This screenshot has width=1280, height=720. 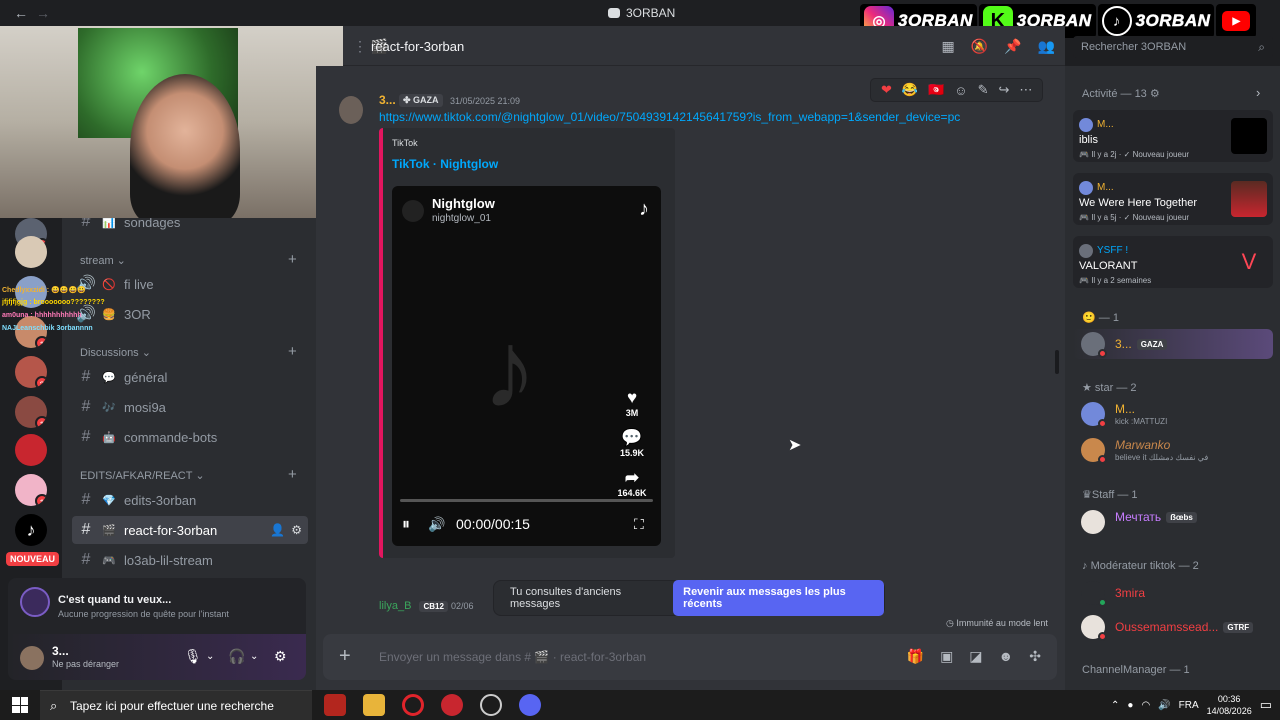 I want to click on channel-general: # 💬 général, so click(x=190, y=377).